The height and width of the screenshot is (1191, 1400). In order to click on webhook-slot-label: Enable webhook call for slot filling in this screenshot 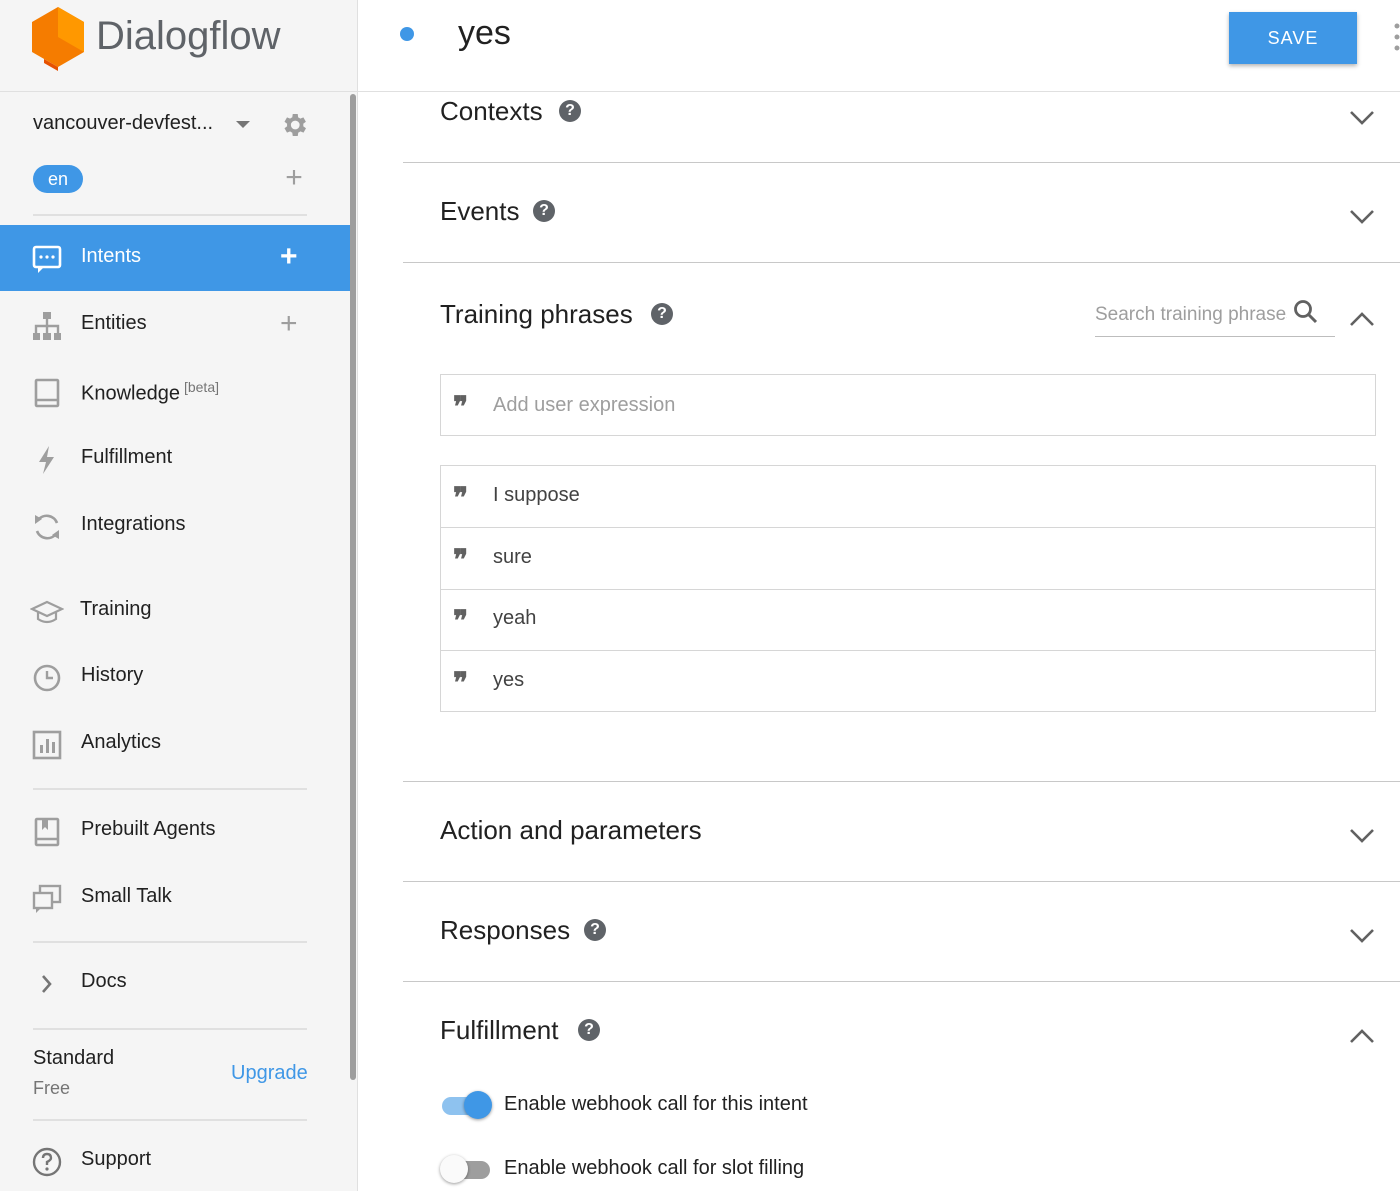, I will do `click(654, 1168)`.